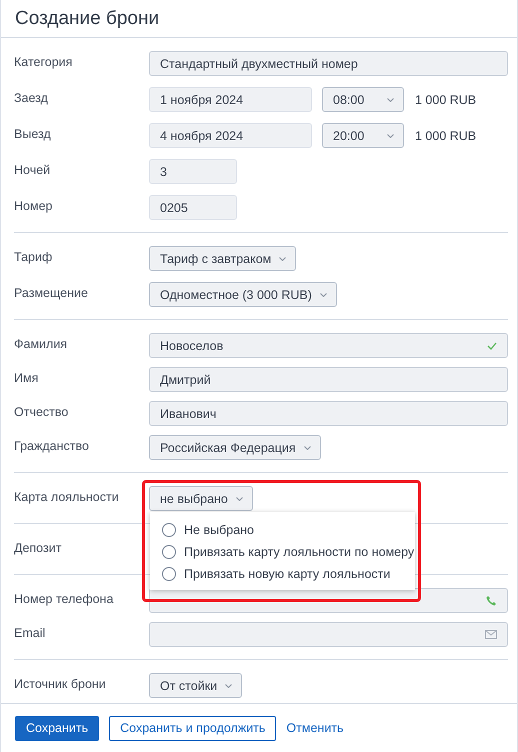  What do you see at coordinates (195, 685) in the screenshot?
I see `dropdown-select: От стойки` at bounding box center [195, 685].